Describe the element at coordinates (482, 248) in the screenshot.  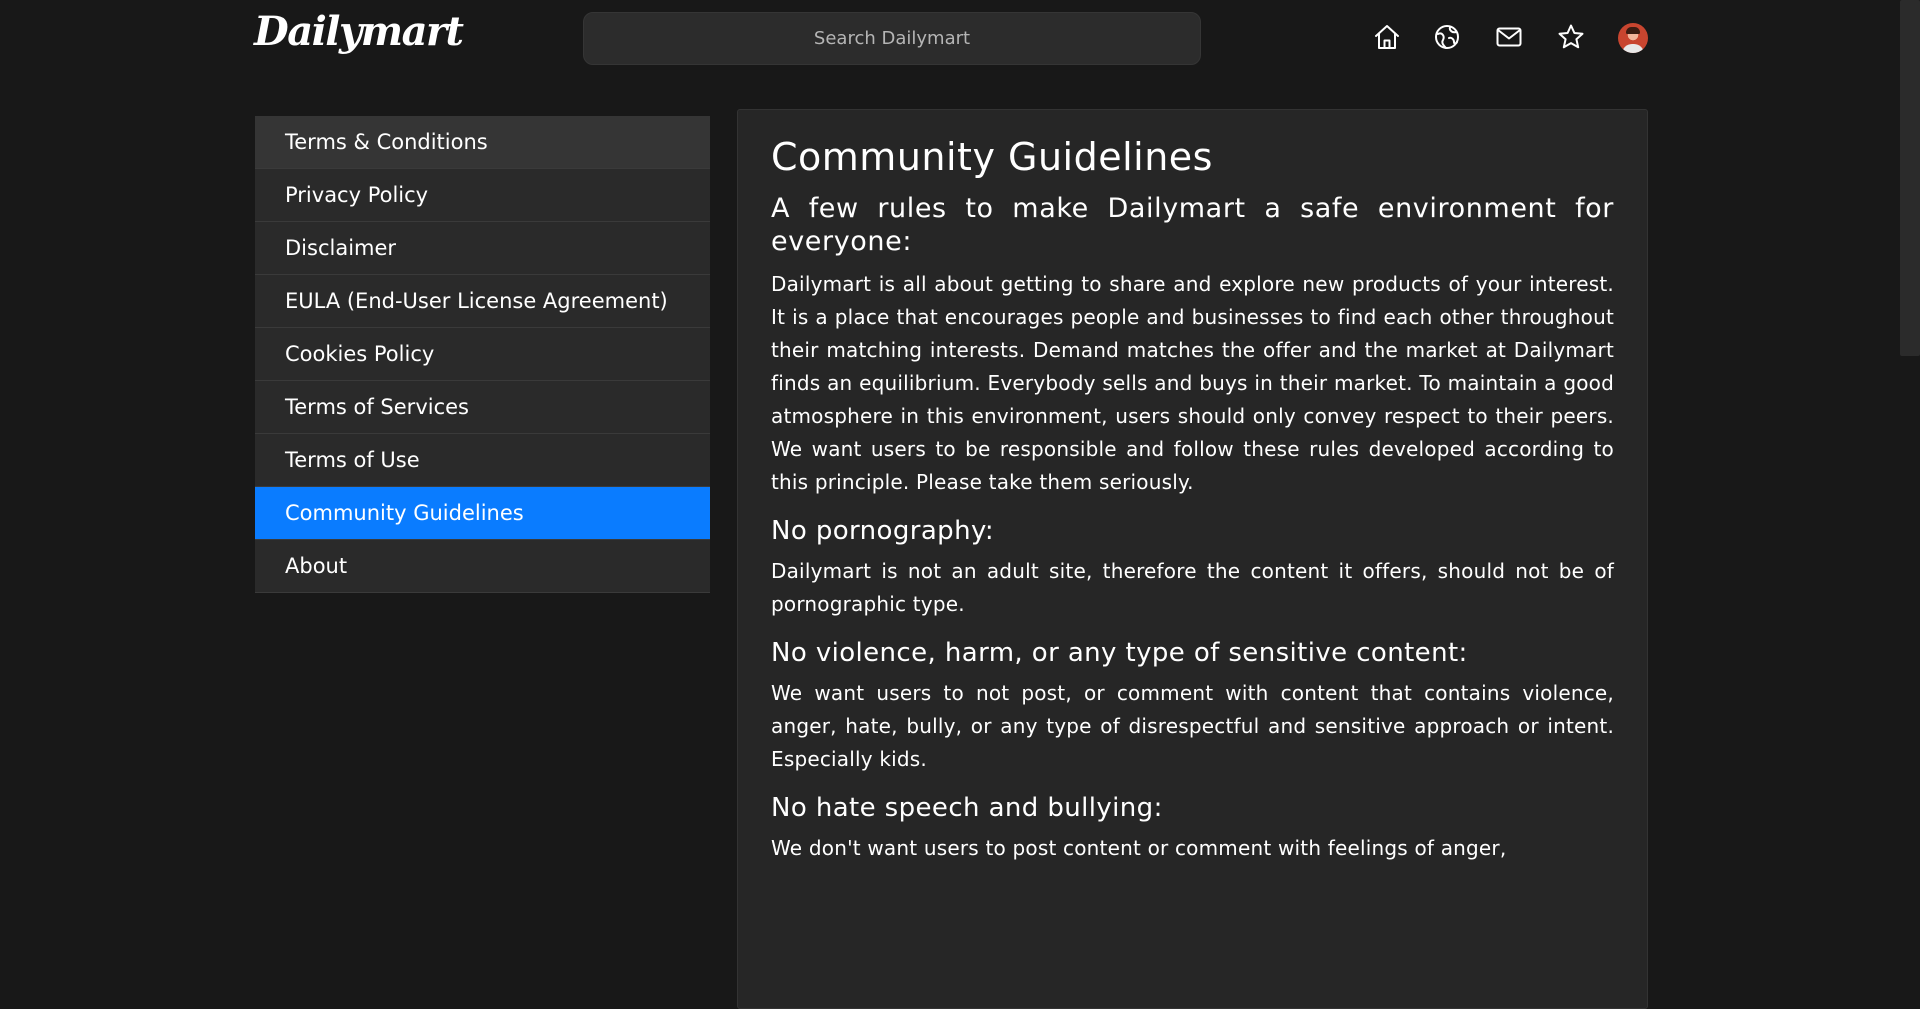
I see `sidebar-item-disclaimer: Disclaimer` at that location.